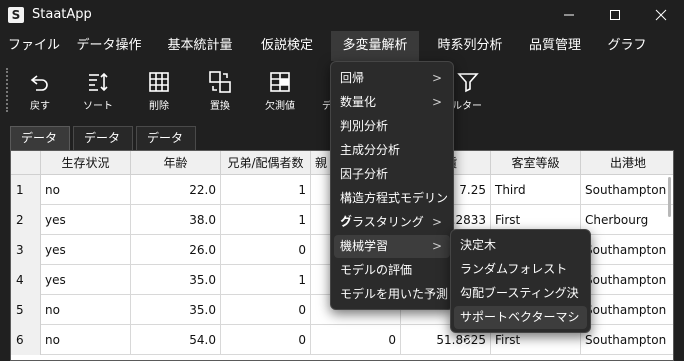 This screenshot has width=684, height=361. I want to click on table-cell: 38.0, so click(176, 220).